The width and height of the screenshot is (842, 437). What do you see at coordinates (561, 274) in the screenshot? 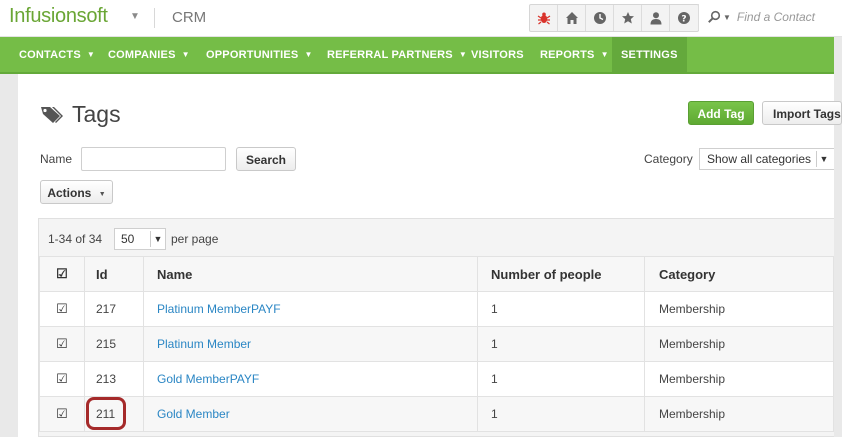
I see `column-header-number-of-people: Number of people` at bounding box center [561, 274].